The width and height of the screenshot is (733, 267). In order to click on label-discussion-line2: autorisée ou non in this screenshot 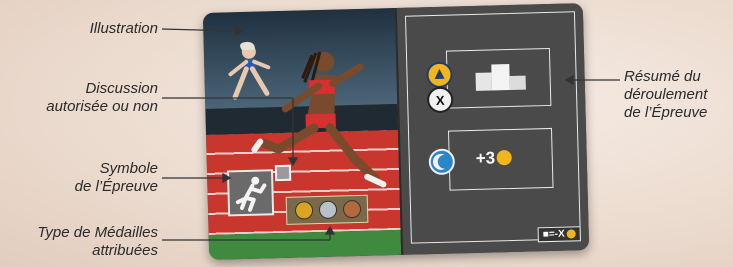, I will do `click(102, 106)`.